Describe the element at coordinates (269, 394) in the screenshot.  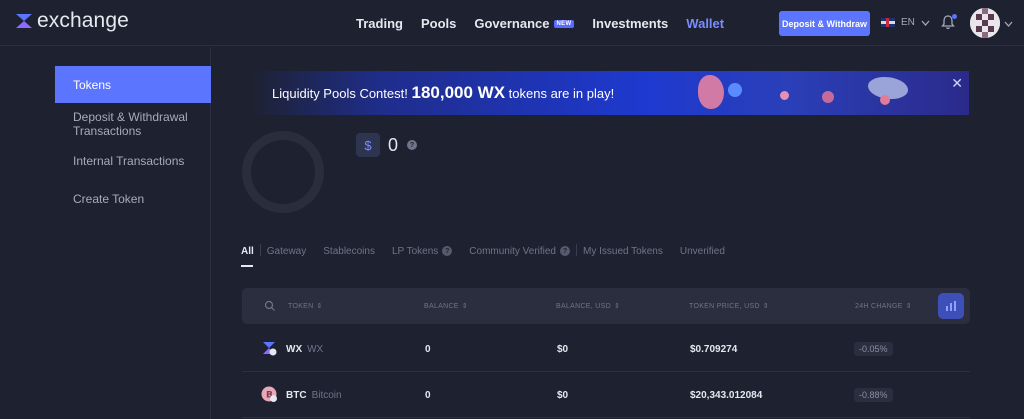
I see `btc-token-icon: B` at that location.